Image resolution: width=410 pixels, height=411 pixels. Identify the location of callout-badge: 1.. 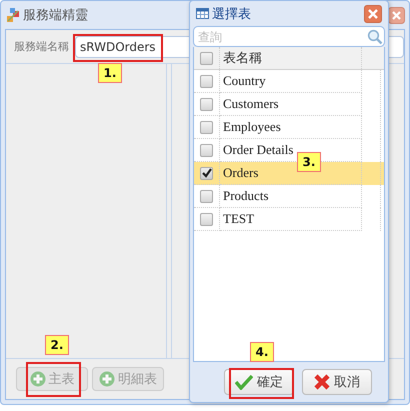
(110, 73).